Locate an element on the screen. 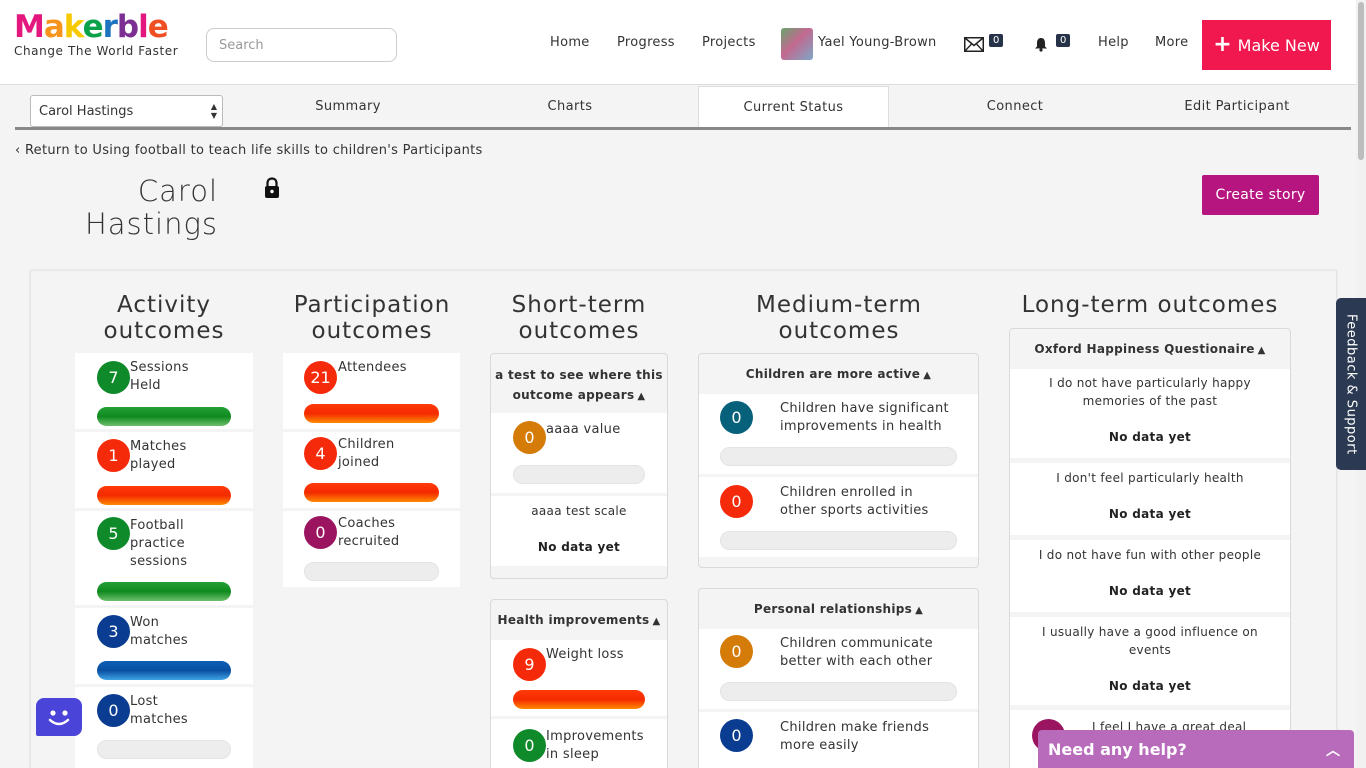 This screenshot has width=1366, height=768. page-title: Carol Hastings is located at coordinates (139, 208).